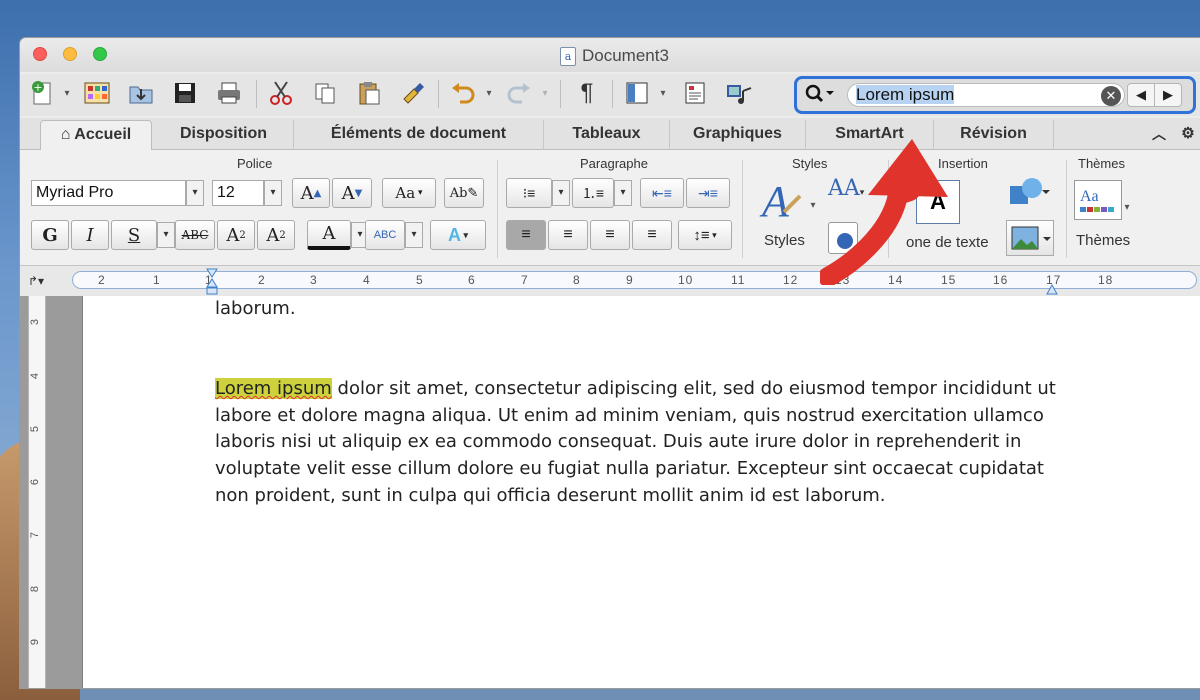  What do you see at coordinates (35, 322) in the screenshot?
I see `vertical-ruler-number: 3` at bounding box center [35, 322].